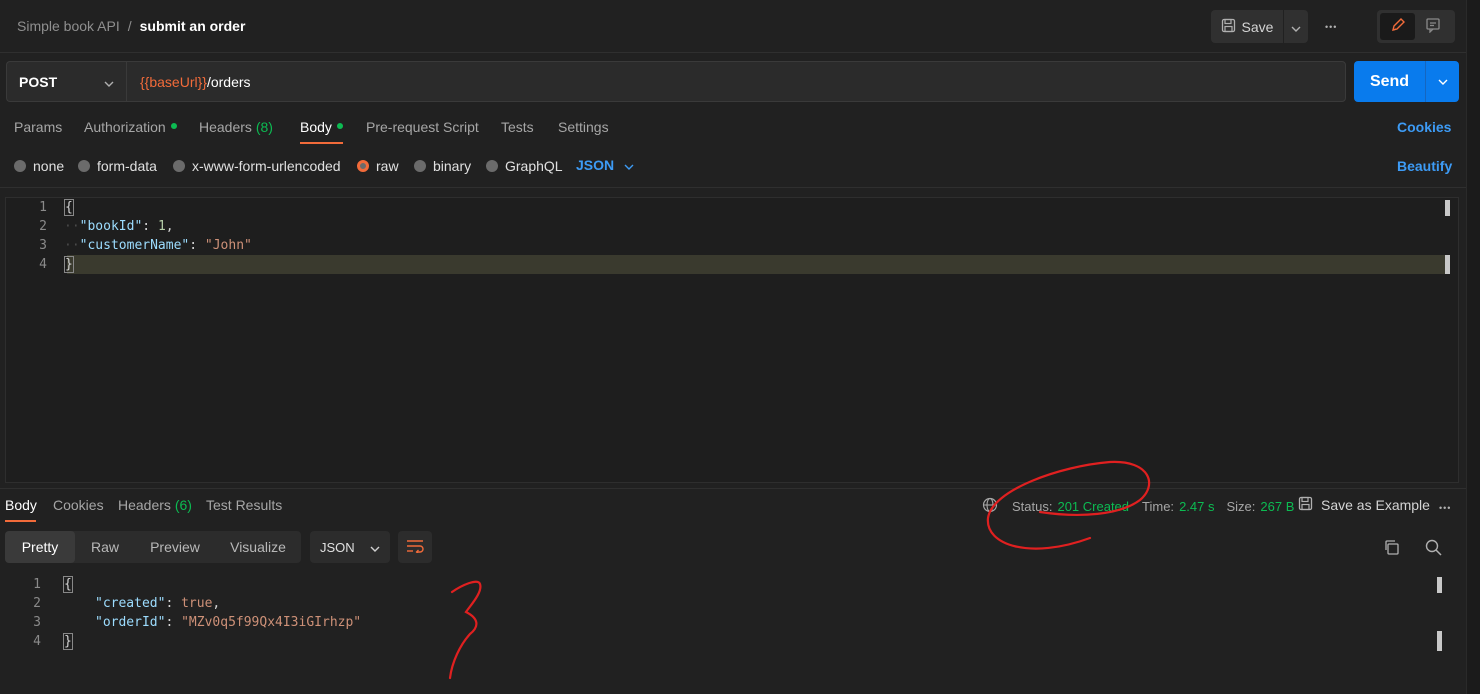 The image size is (1480, 694). Describe the element at coordinates (1442, 82) in the screenshot. I see `send-options-chevron-down-icon` at that location.